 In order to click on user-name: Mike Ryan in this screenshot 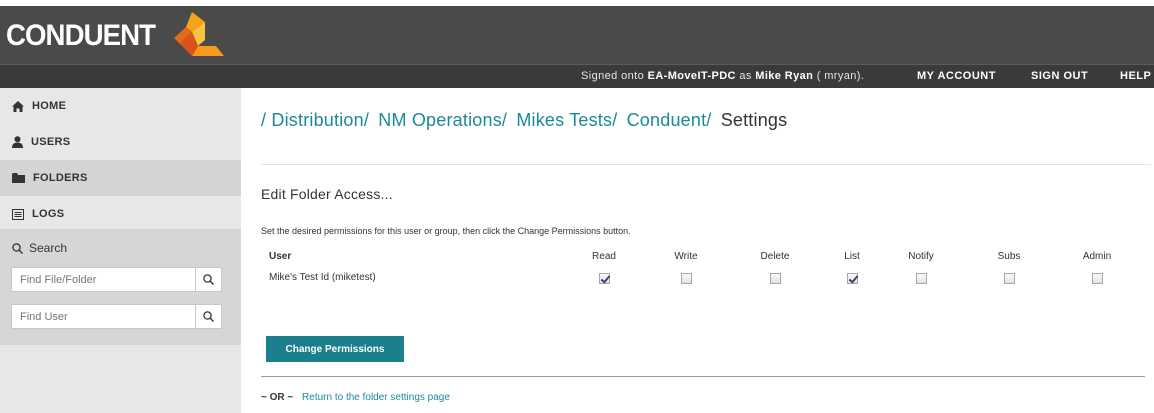, I will do `click(784, 76)`.